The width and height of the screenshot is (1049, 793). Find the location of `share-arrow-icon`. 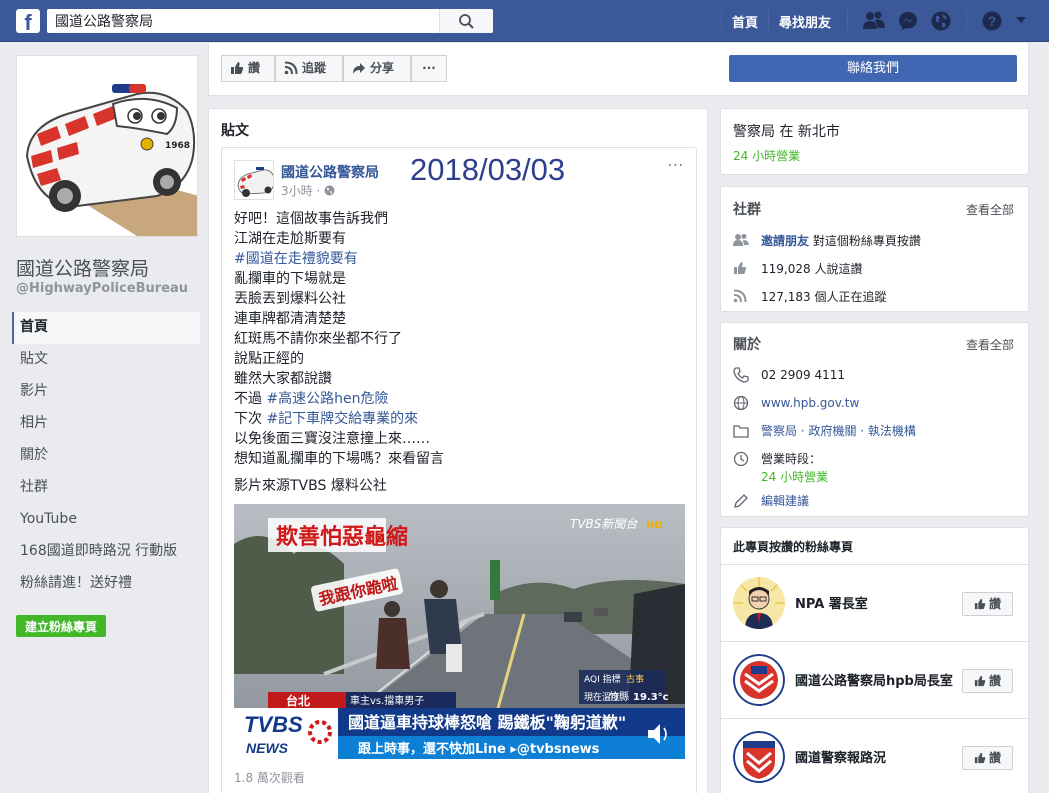

share-arrow-icon is located at coordinates (359, 68).